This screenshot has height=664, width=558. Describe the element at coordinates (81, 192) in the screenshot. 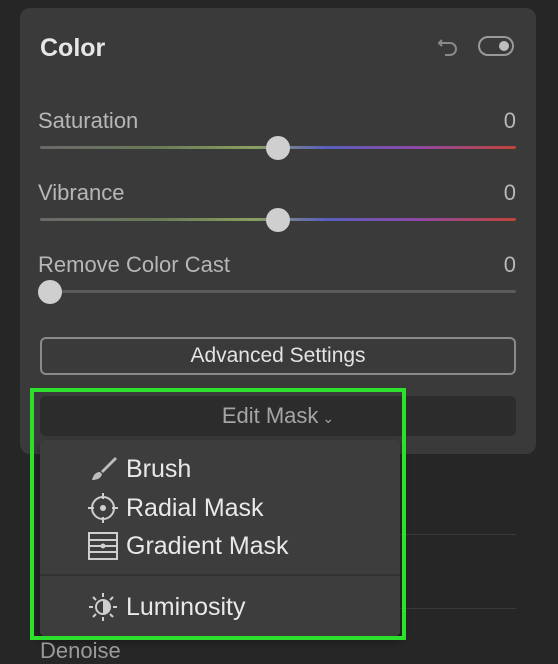

I see `vibrance-label: Vibrance` at that location.